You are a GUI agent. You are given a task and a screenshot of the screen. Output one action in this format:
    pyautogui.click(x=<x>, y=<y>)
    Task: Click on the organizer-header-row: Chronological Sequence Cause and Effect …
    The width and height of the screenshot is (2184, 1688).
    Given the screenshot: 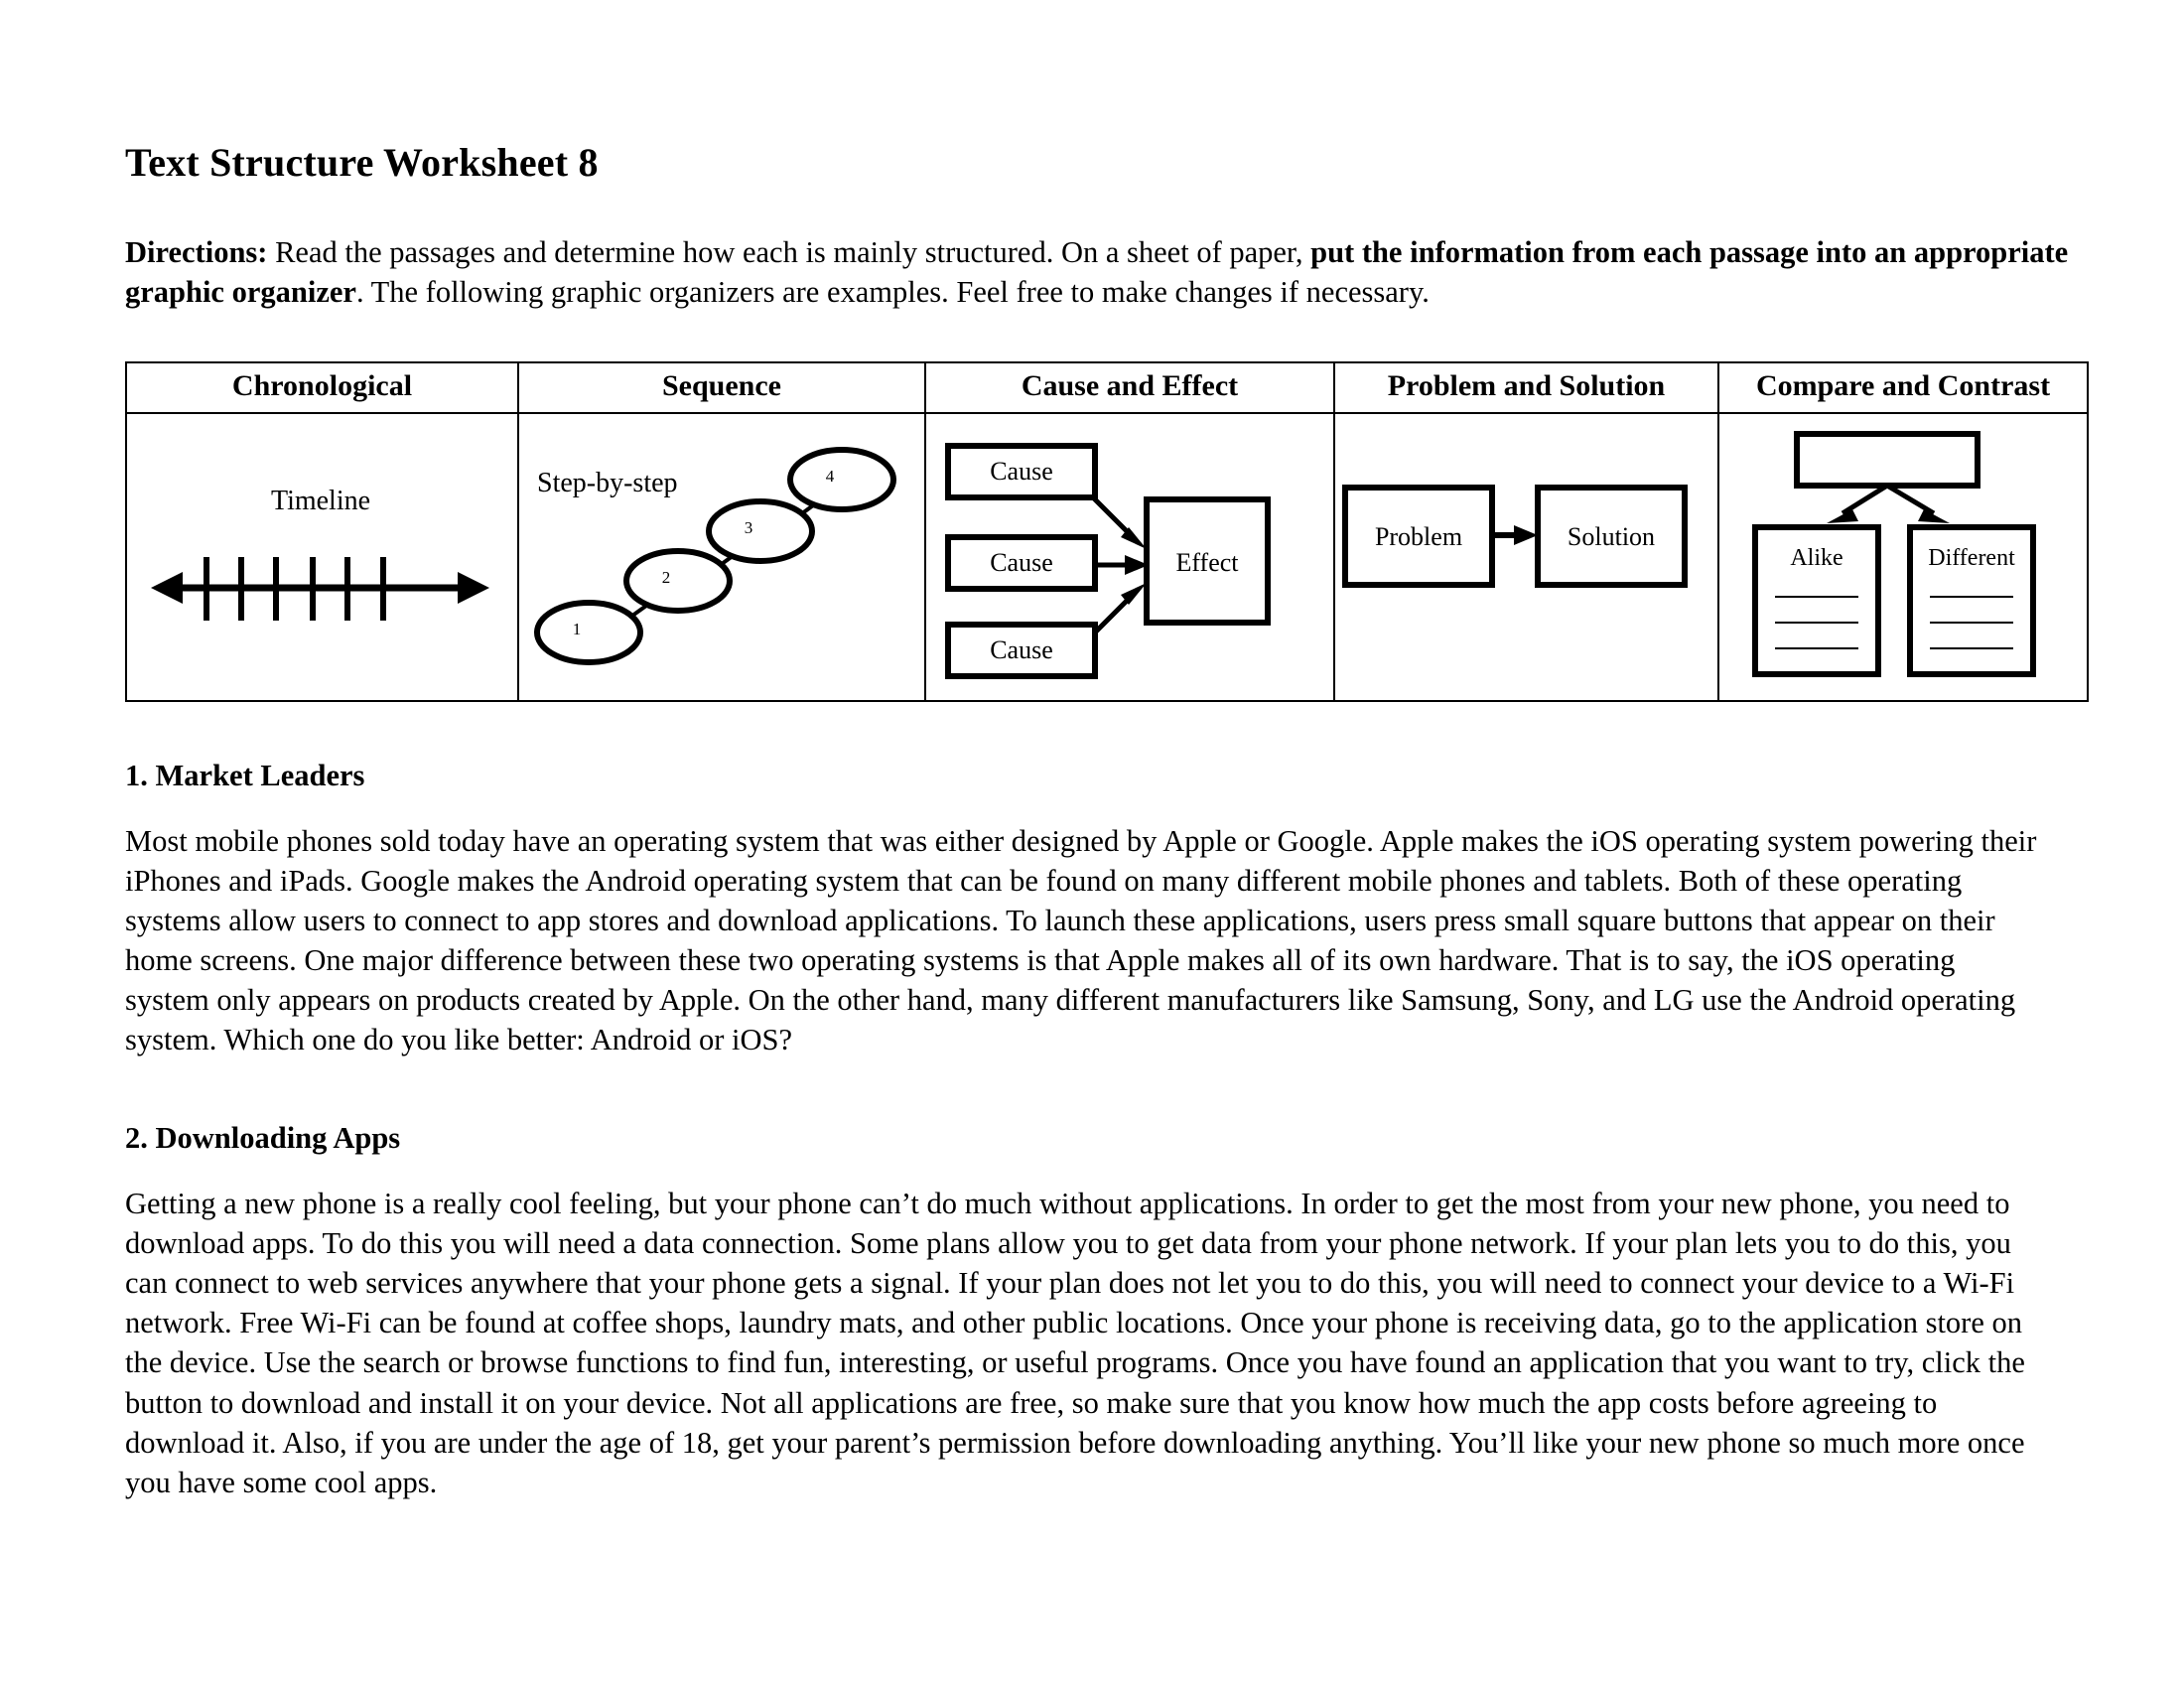 What is the action you would take?
    pyautogui.click(x=1107, y=387)
    